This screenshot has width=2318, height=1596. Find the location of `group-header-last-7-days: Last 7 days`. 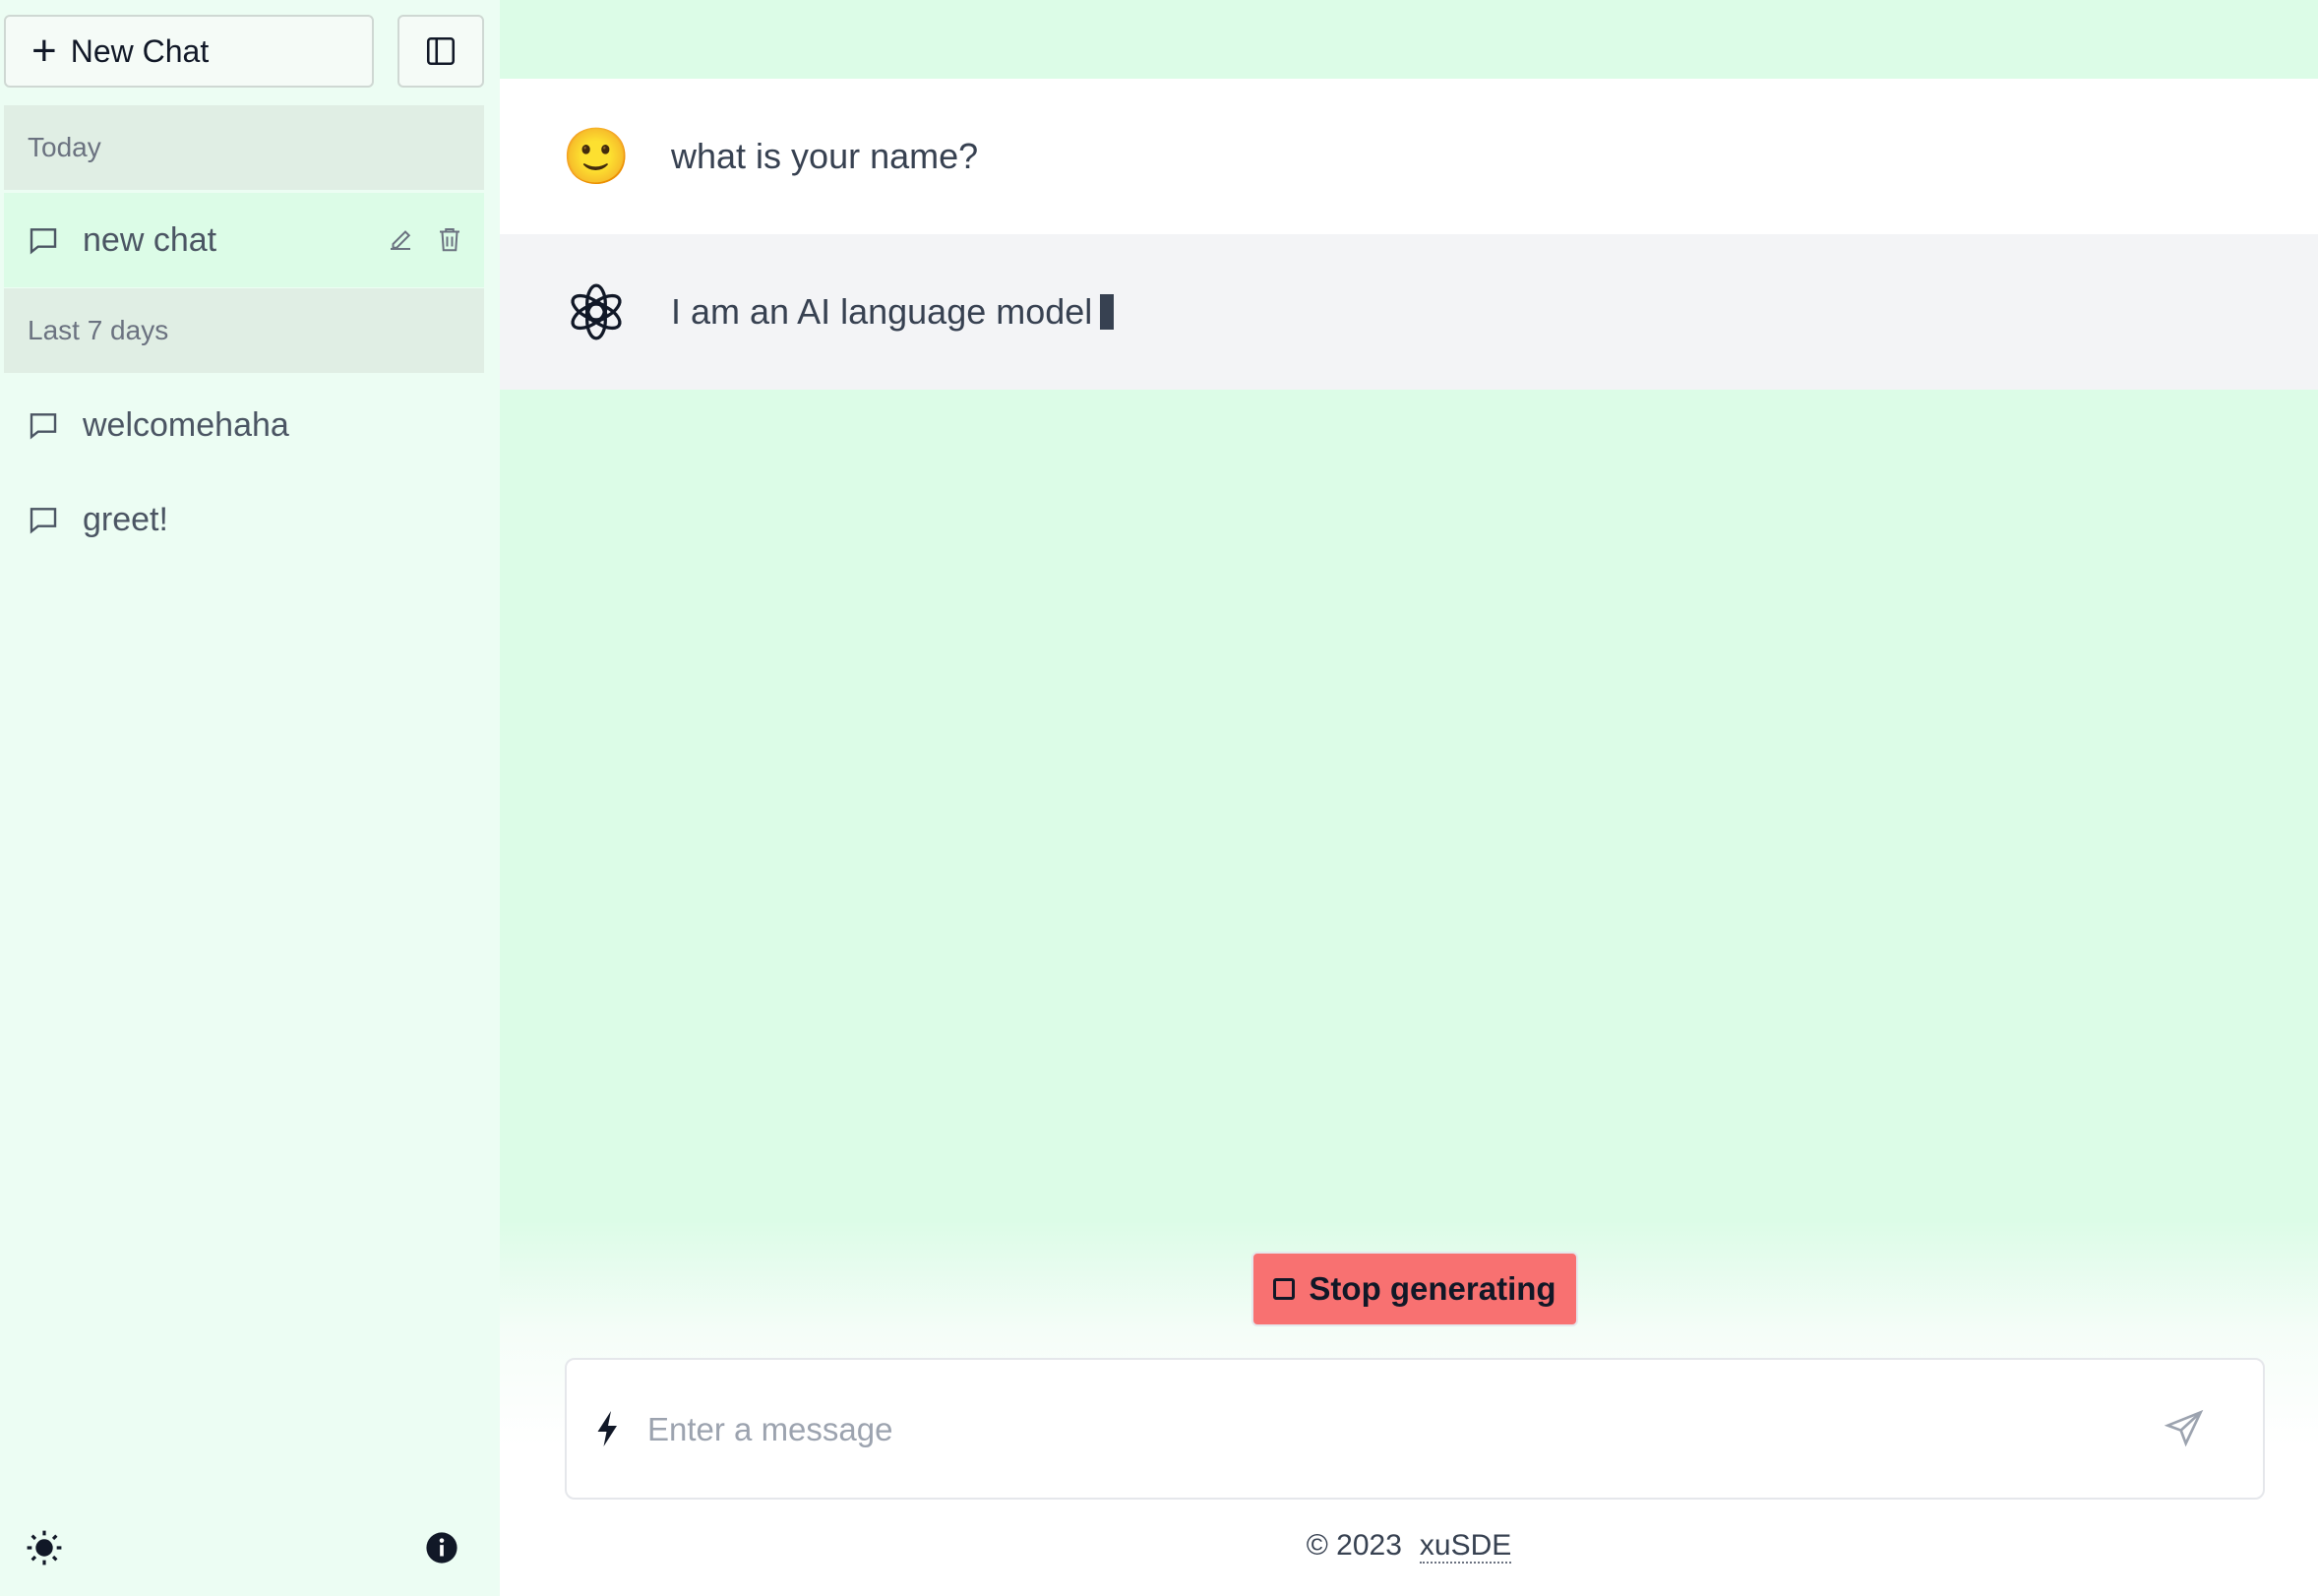

group-header-last-7-days: Last 7 days is located at coordinates (244, 330).